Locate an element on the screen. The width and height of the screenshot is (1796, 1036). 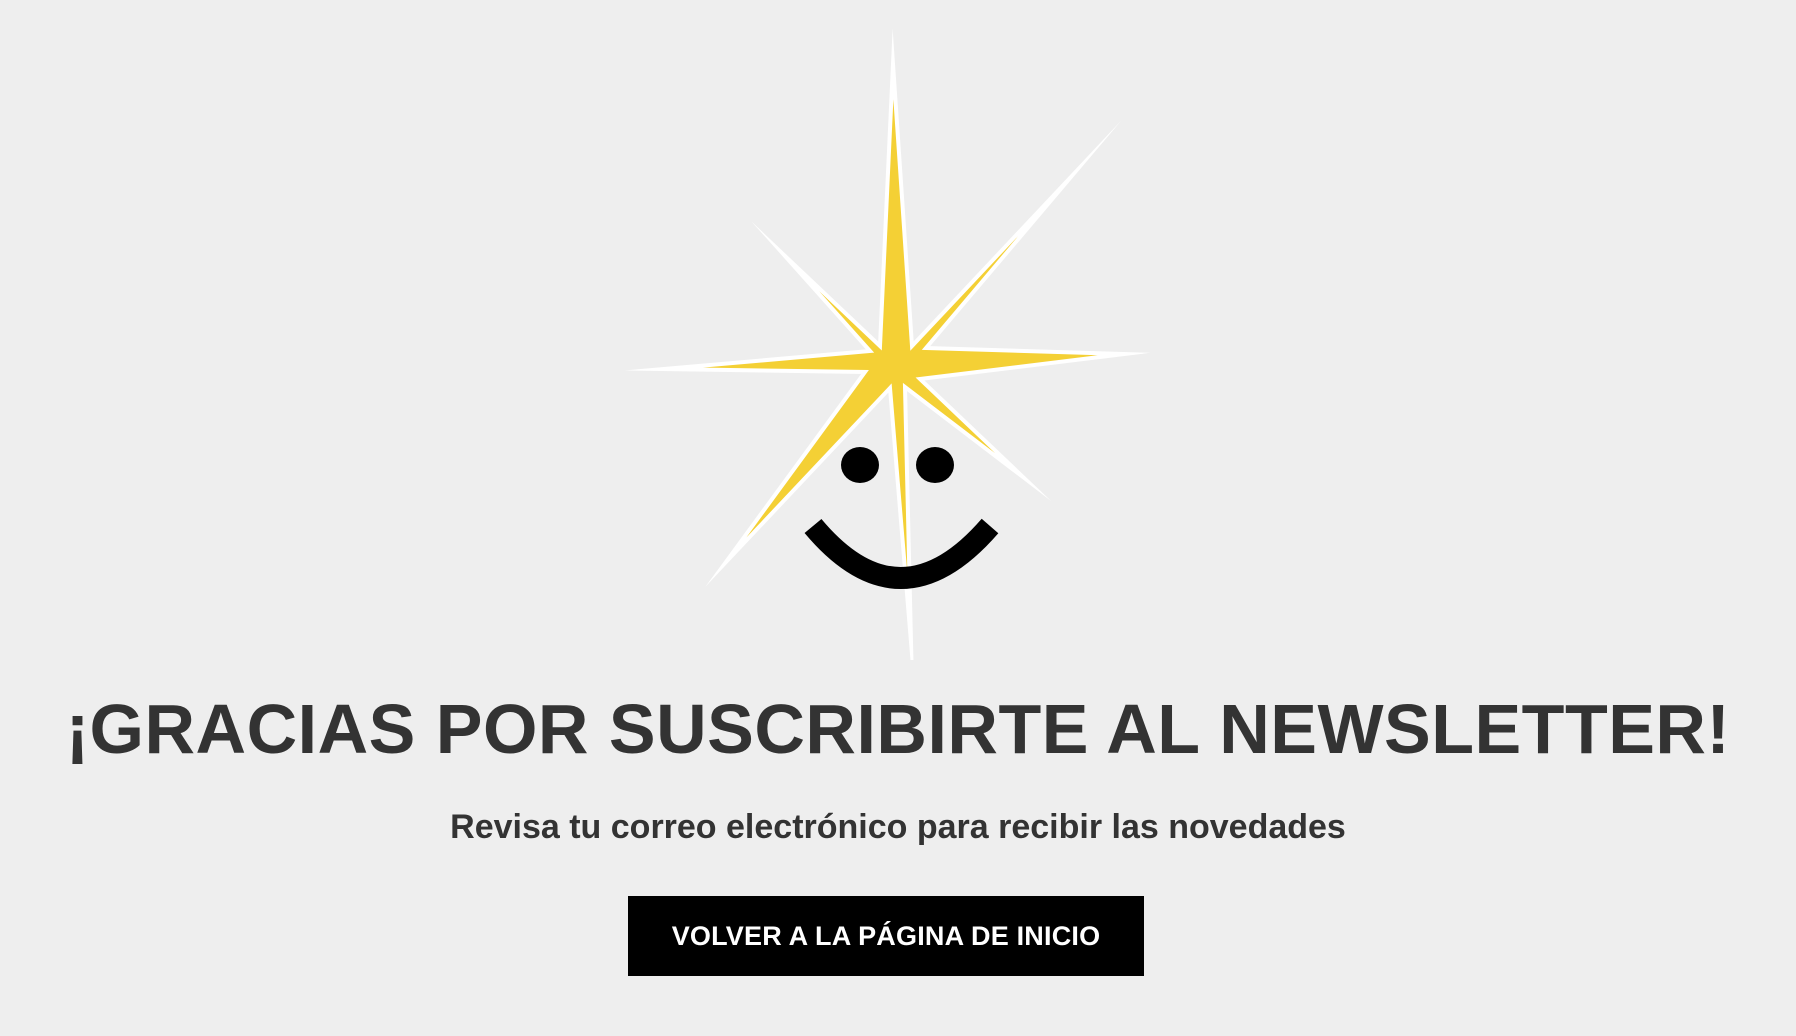
right-eye is located at coordinates (935, 465).